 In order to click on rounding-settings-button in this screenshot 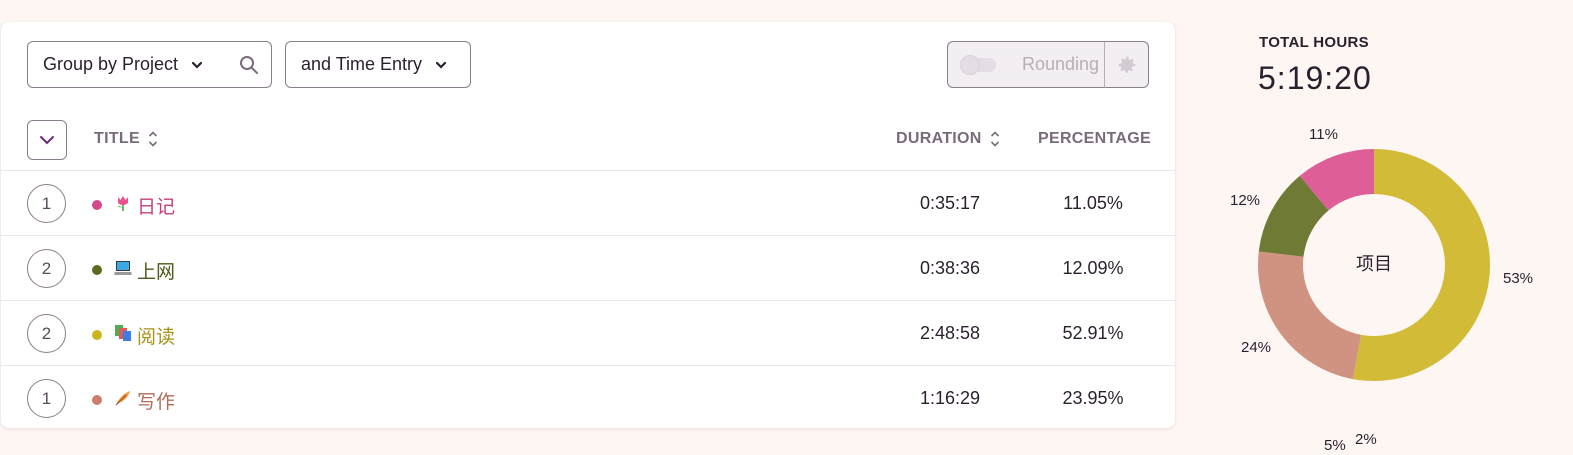, I will do `click(1126, 64)`.